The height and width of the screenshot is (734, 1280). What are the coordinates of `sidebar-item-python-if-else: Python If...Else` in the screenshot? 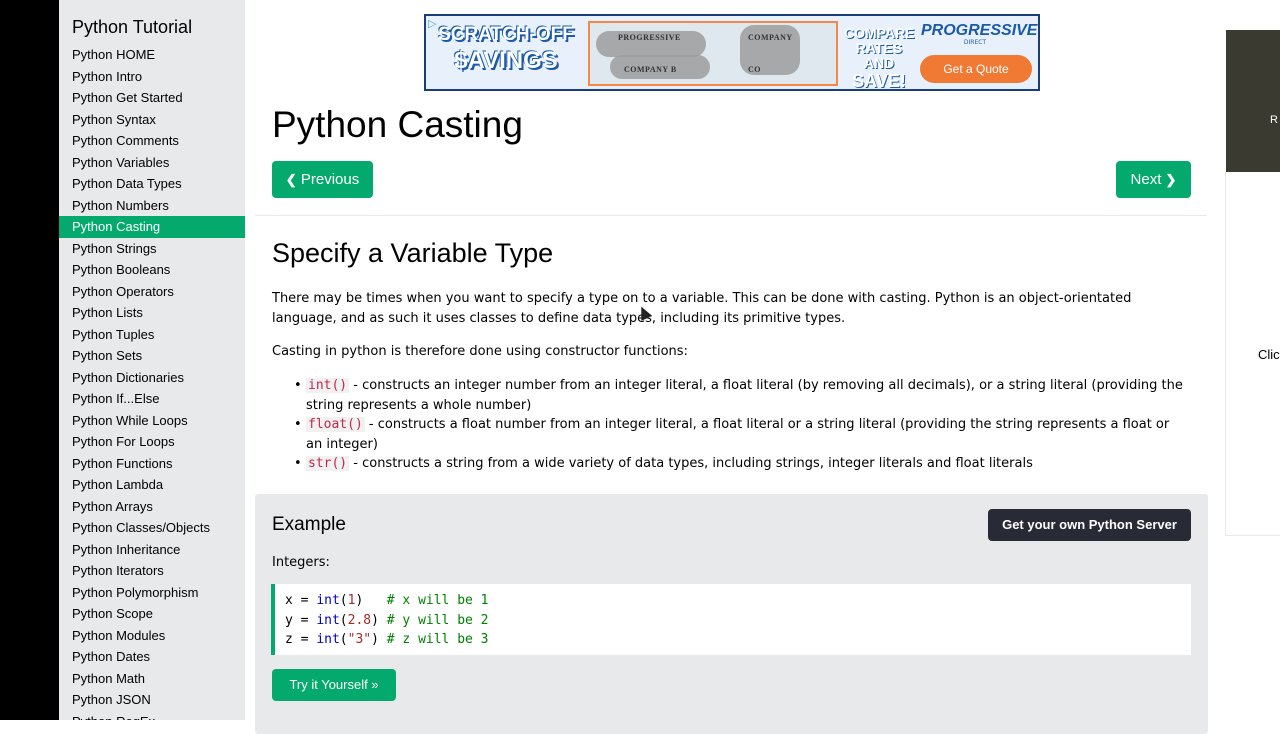 It's located at (152, 399).